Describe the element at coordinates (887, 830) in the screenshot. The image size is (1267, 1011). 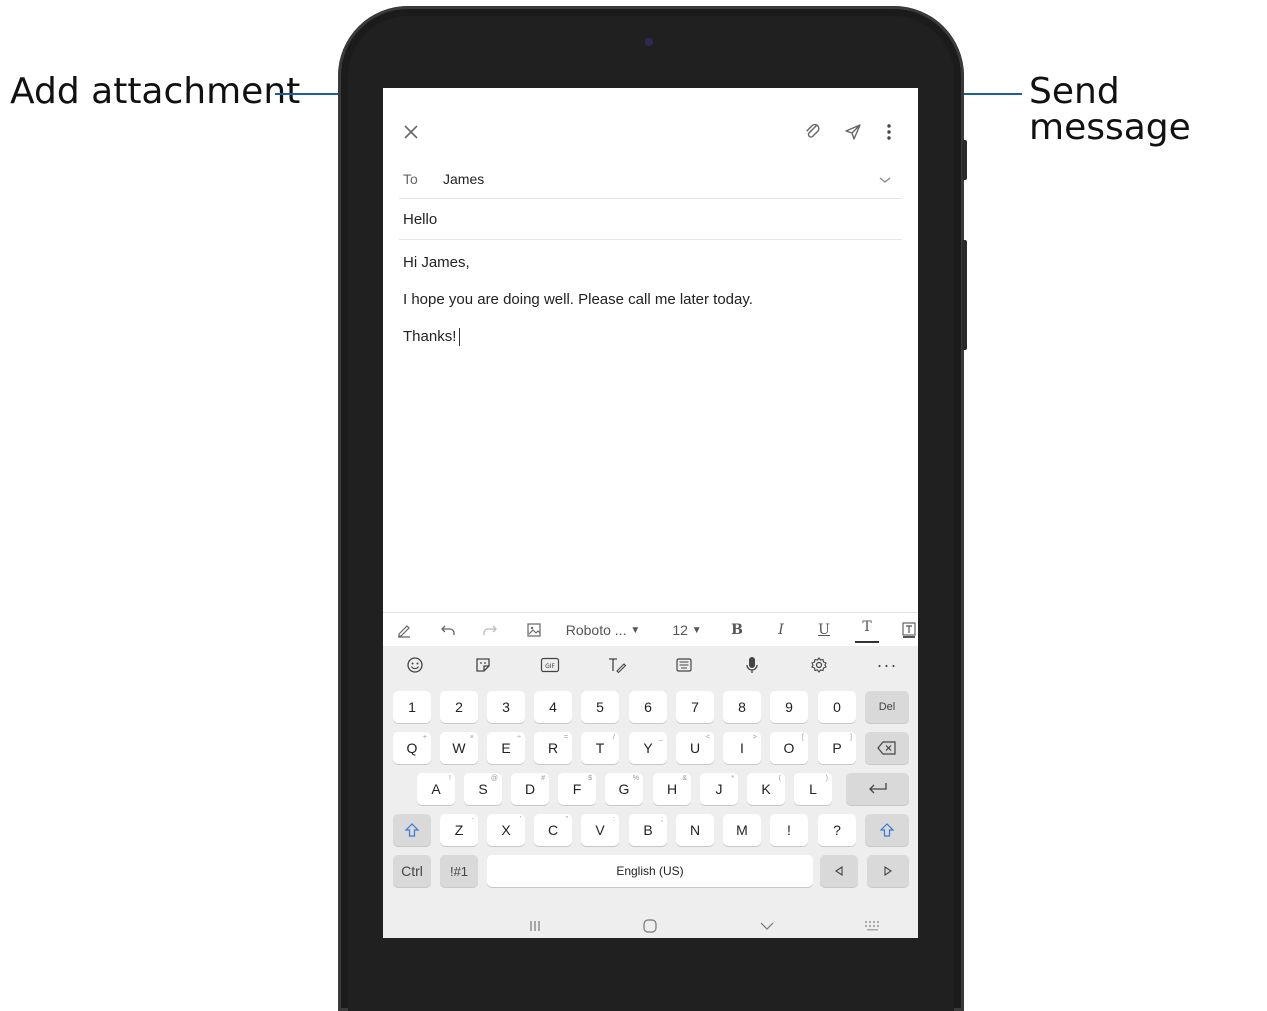
I see `shift-key-right` at that location.